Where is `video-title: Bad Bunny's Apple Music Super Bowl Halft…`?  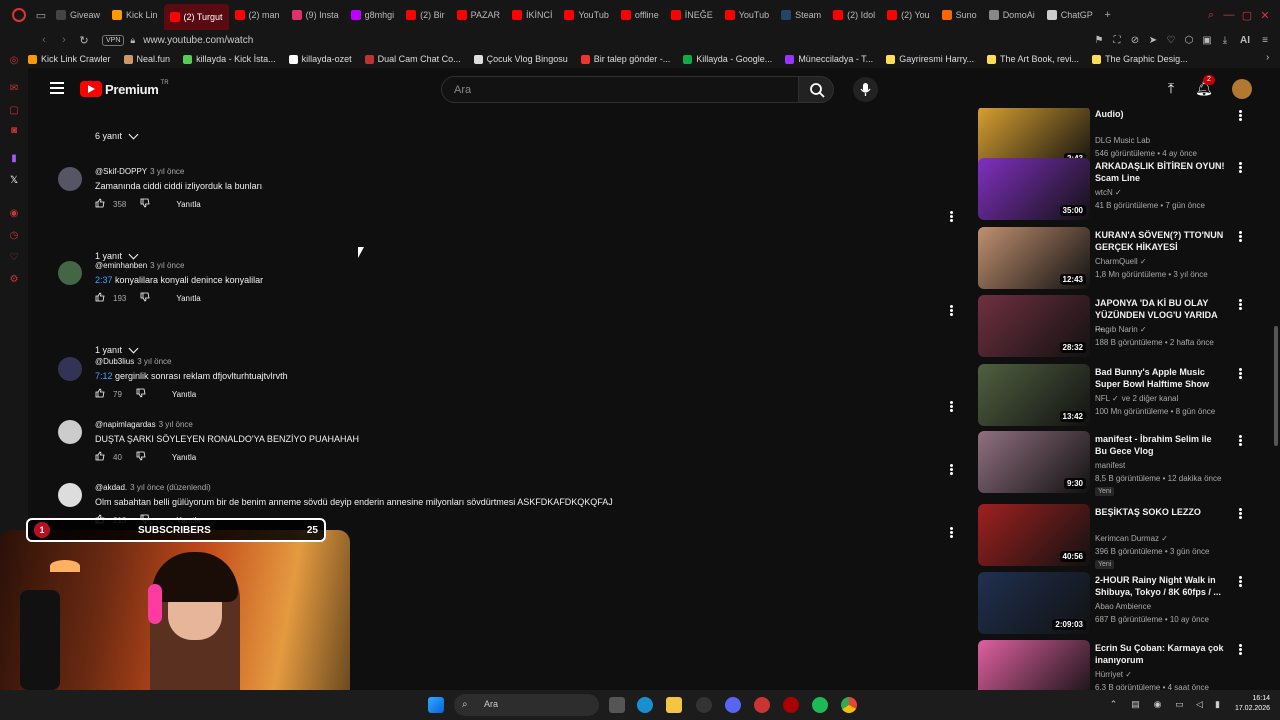
video-title: Bad Bunny's Apple Music Super Bowl Halft… is located at coordinates (1160, 378).